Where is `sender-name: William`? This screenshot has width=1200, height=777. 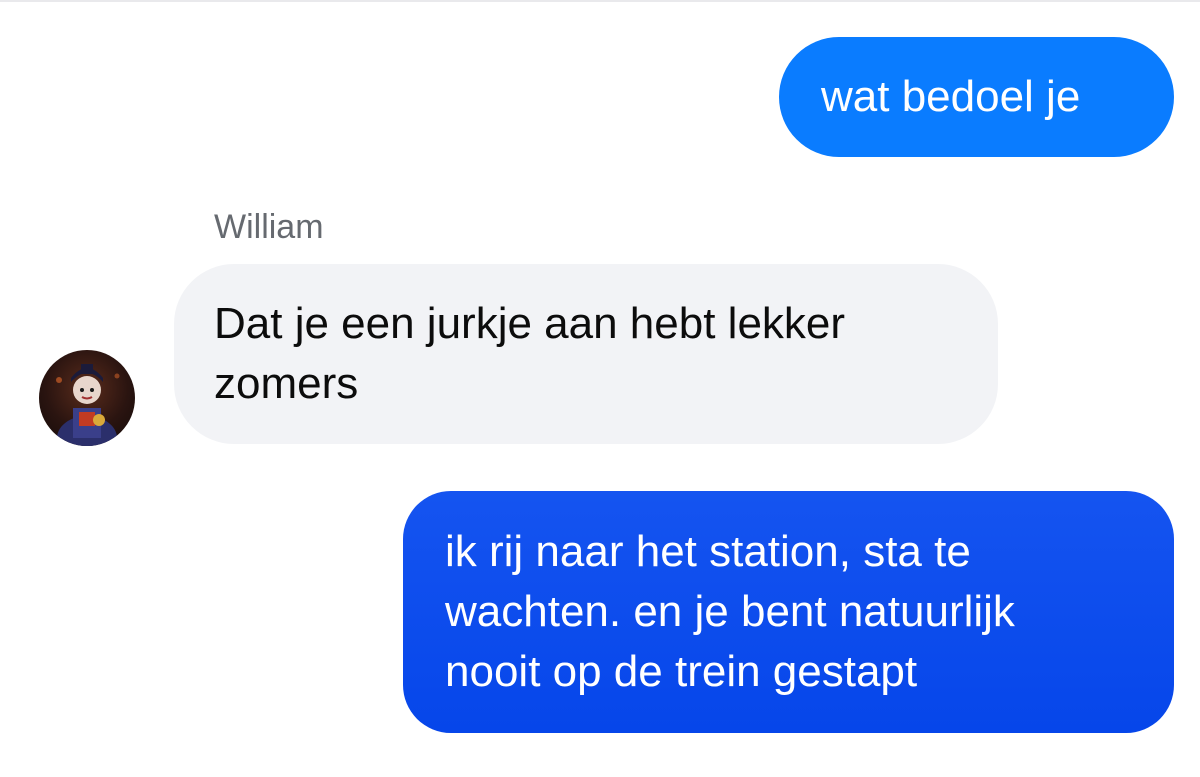 sender-name: William is located at coordinates (269, 227).